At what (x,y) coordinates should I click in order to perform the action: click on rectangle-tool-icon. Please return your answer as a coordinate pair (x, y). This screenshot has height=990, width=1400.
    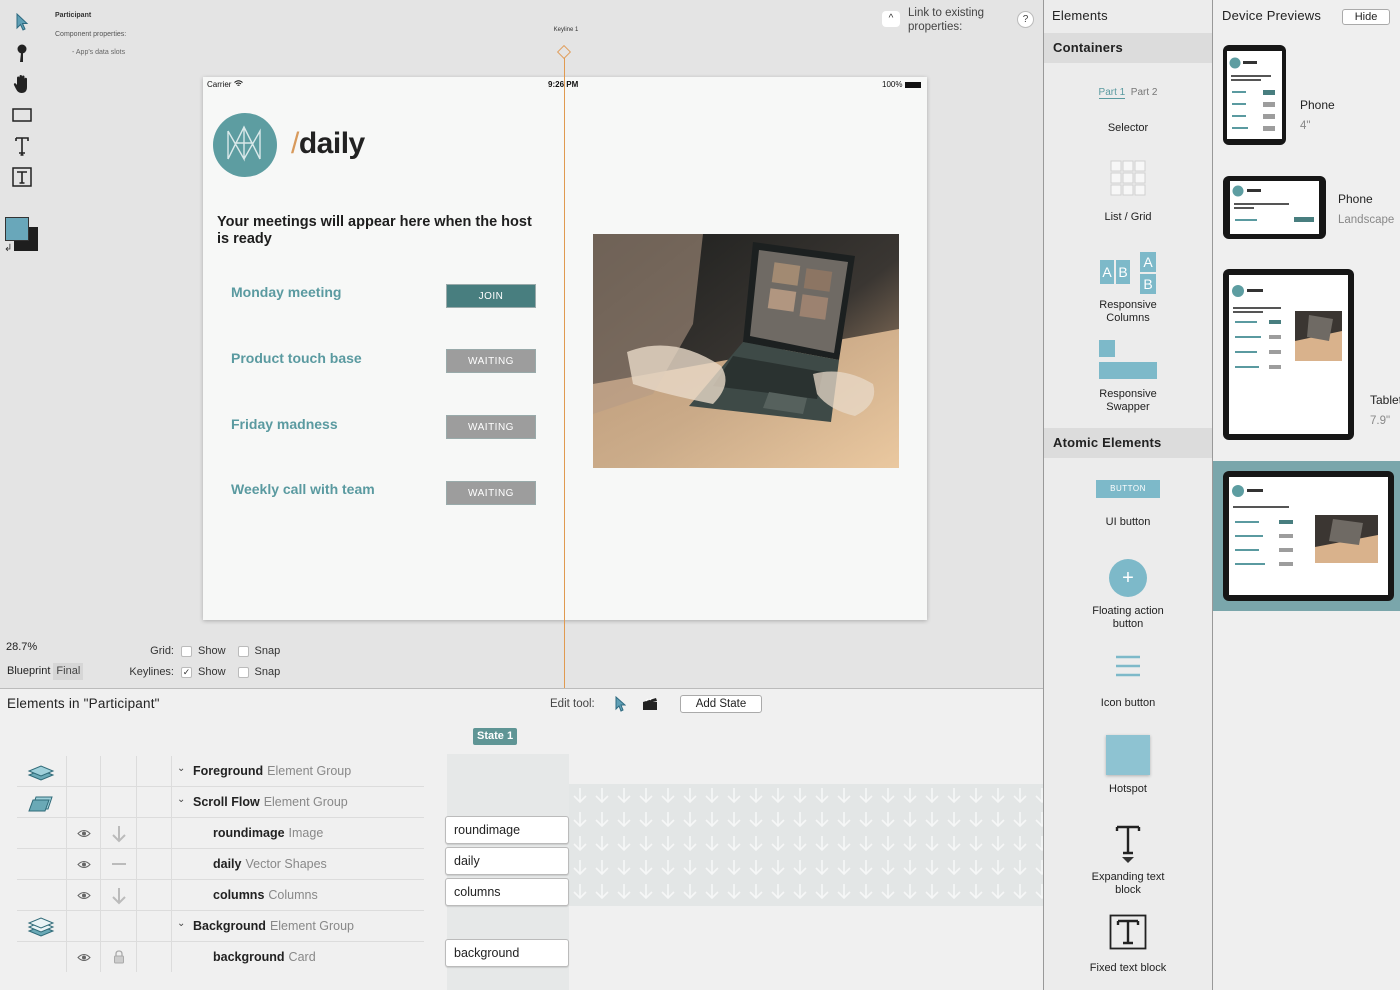
    Looking at the image, I should click on (22, 115).